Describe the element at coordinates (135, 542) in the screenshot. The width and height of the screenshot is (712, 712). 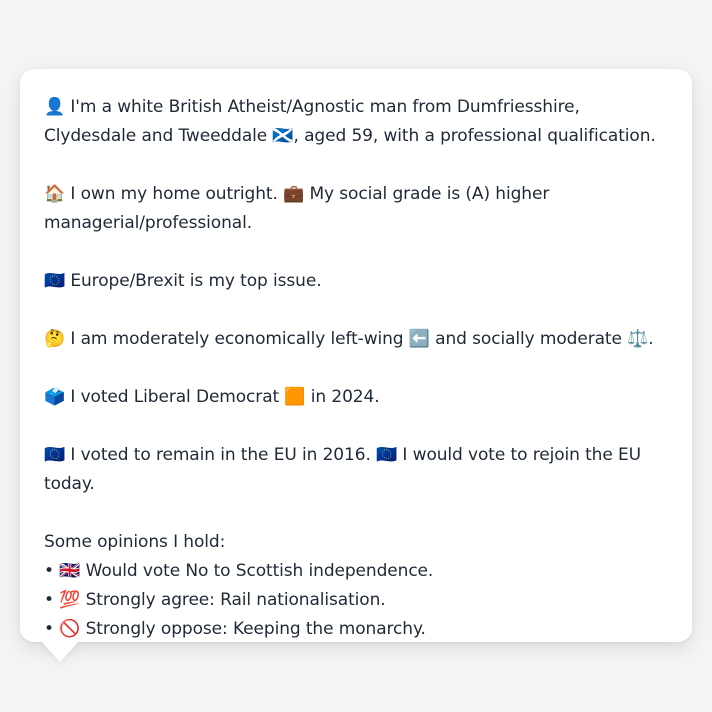
I see `opinions-heading: Some opinions I hold:` at that location.